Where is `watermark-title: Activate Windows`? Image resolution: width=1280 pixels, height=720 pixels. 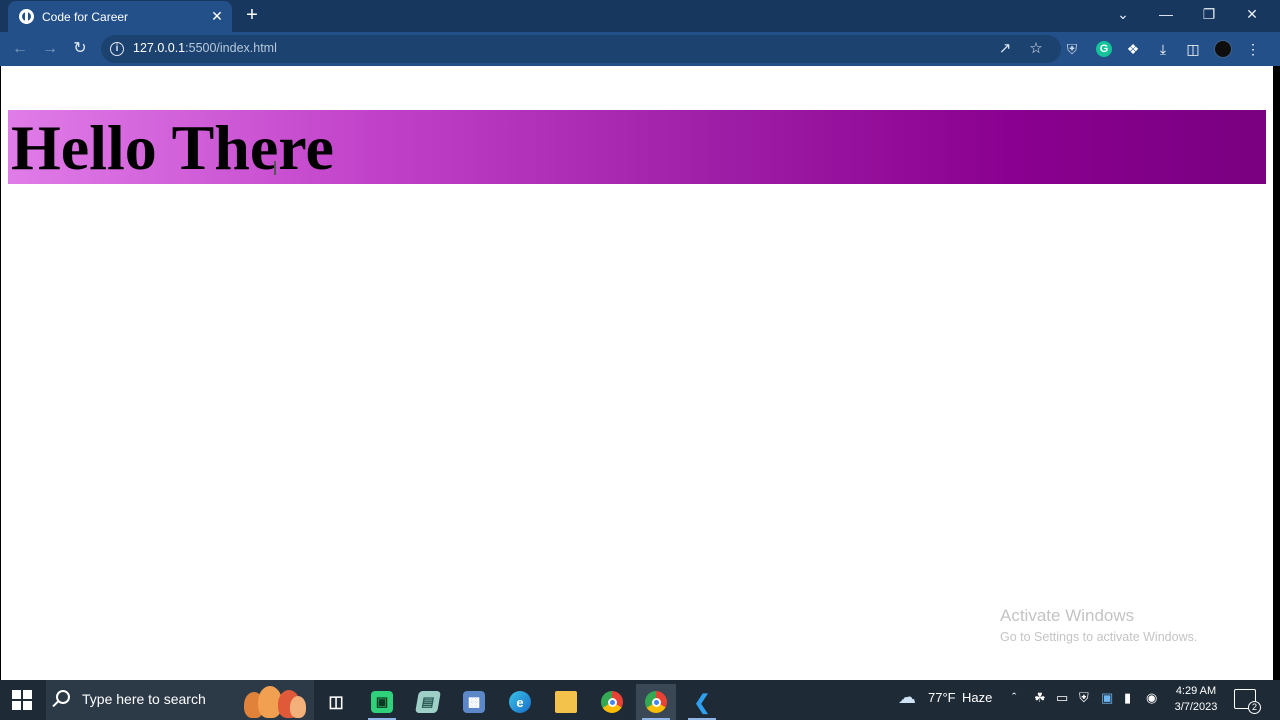 watermark-title: Activate Windows is located at coordinates (1067, 615).